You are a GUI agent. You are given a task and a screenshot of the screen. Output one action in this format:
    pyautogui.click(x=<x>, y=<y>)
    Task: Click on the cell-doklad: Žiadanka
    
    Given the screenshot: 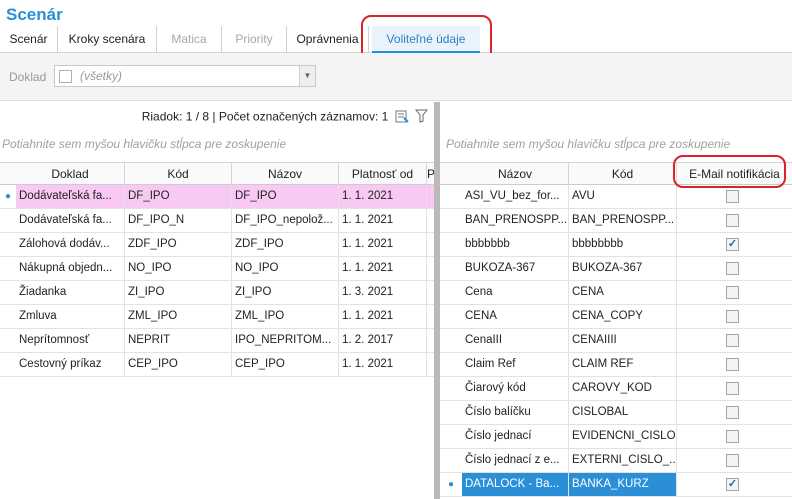 What is the action you would take?
    pyautogui.click(x=70, y=292)
    